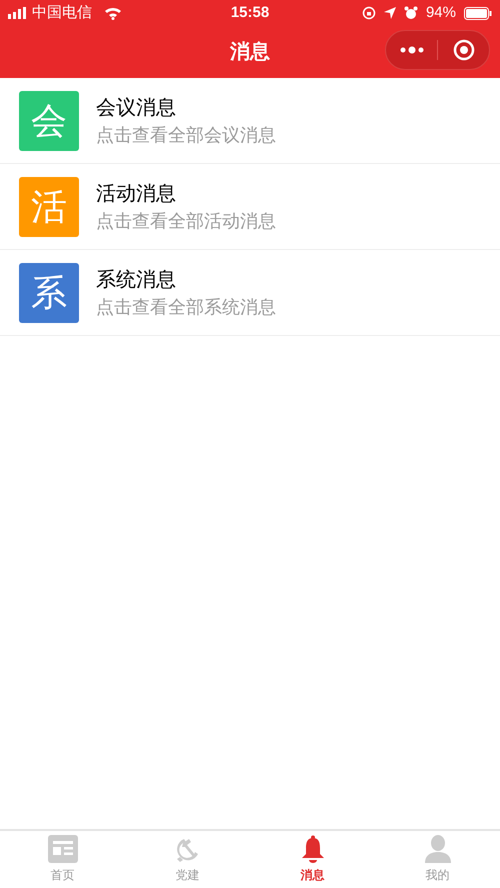 The height and width of the screenshot is (888, 500). I want to click on person-icon, so click(437, 849).